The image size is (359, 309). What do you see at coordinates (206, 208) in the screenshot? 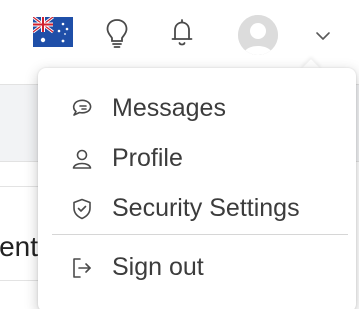
I see `menu-item-label: Security Settings` at bounding box center [206, 208].